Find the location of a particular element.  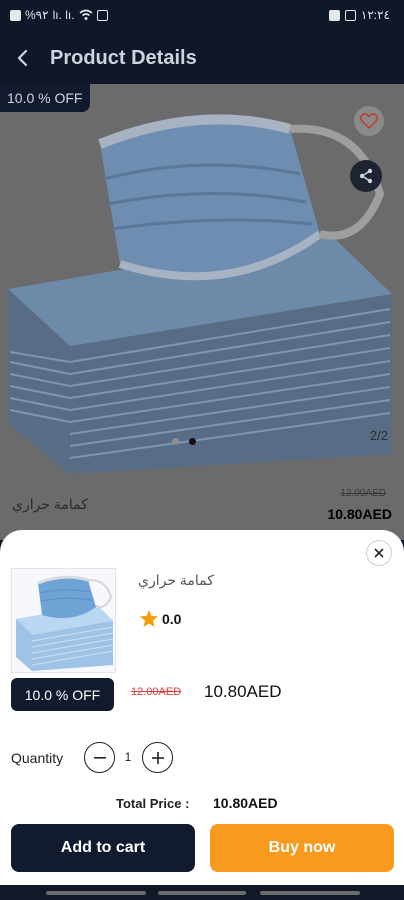

product-name: كمامة حراري is located at coordinates (50, 504).